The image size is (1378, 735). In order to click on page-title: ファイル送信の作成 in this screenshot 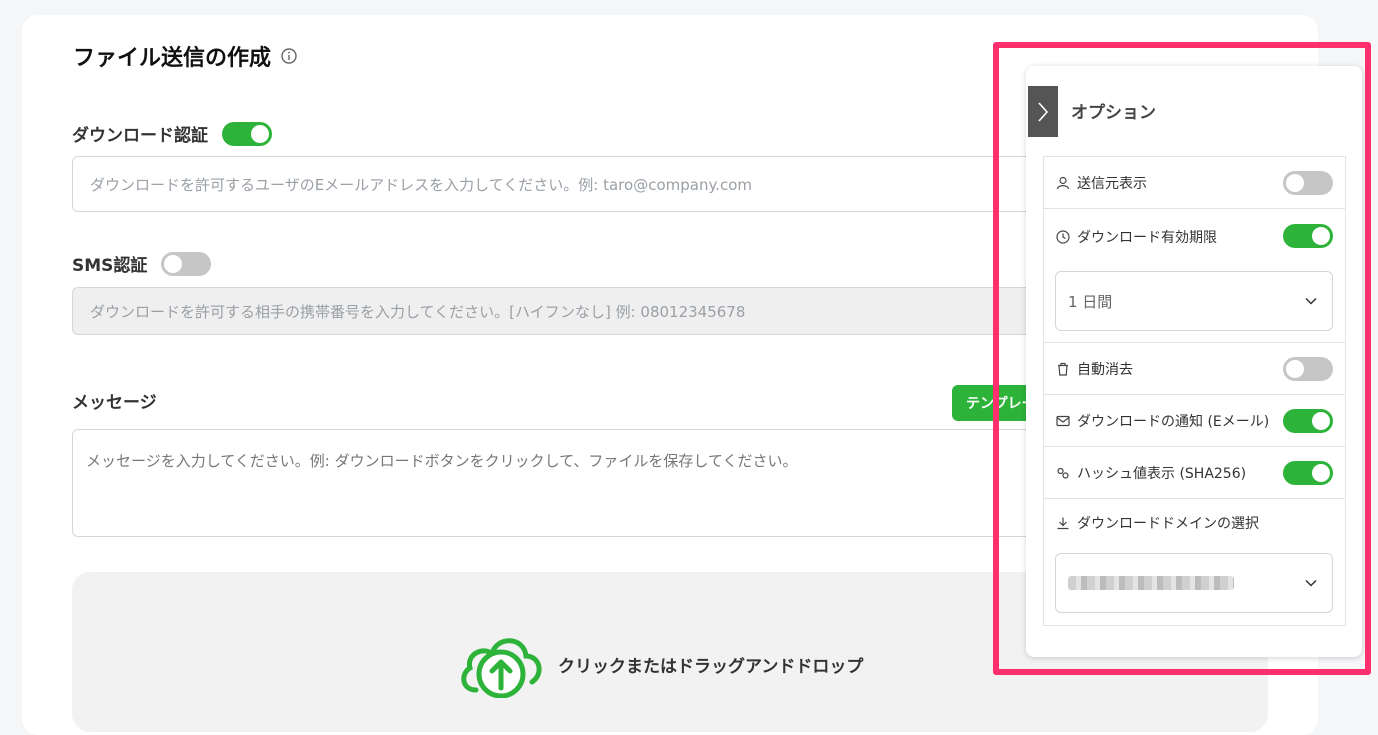, I will do `click(185, 56)`.